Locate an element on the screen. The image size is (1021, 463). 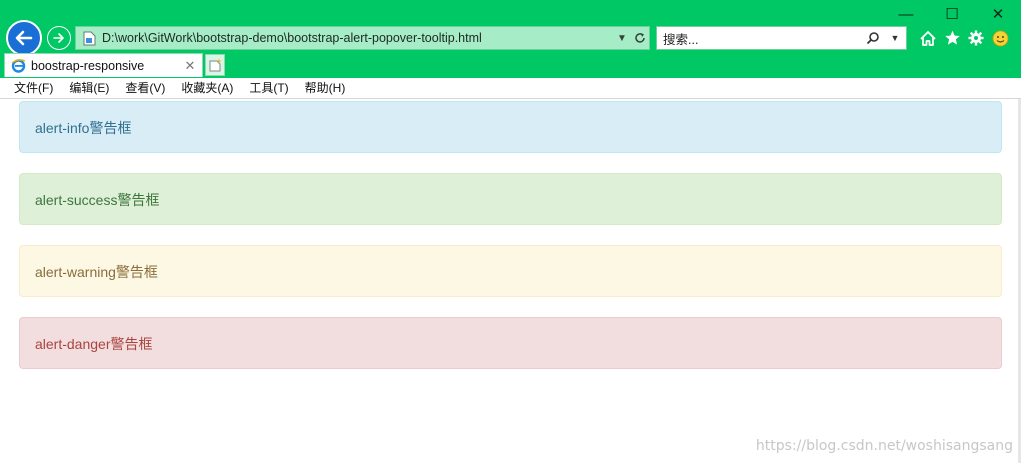
tab-close-icon: ✕ is located at coordinates (190, 66).